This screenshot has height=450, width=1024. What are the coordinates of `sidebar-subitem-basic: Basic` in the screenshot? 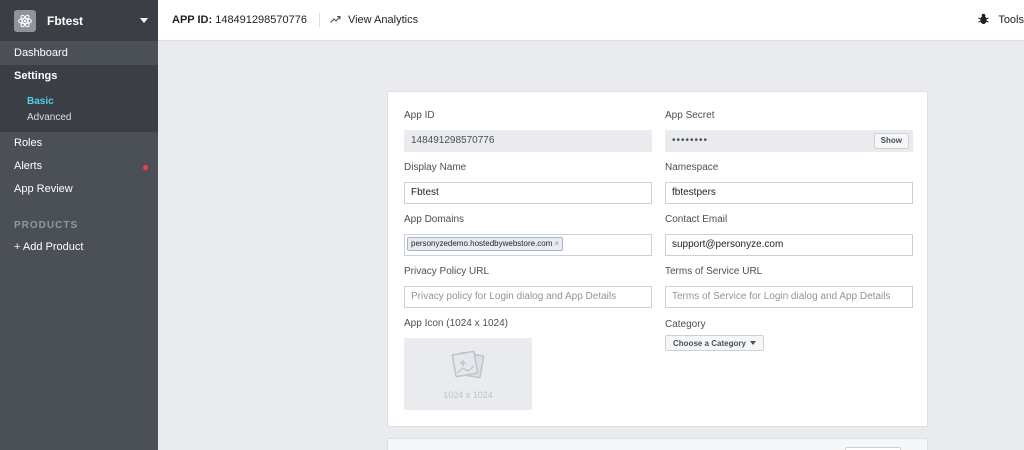 It's located at (79, 102).